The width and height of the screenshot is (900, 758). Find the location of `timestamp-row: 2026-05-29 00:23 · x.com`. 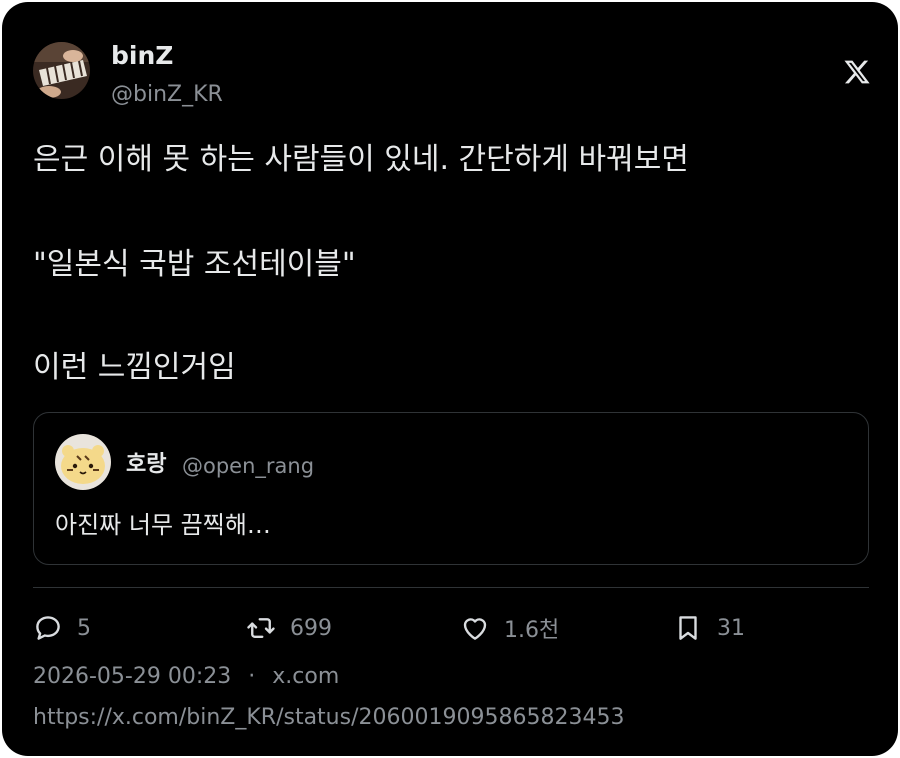

timestamp-row: 2026-05-29 00:23 · x.com is located at coordinates (186, 677).